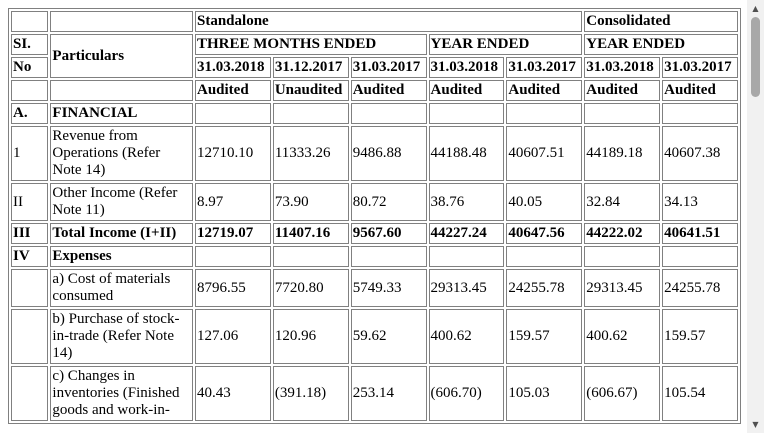  What do you see at coordinates (121, 256) in the screenshot?
I see `row-particular: Expenses` at bounding box center [121, 256].